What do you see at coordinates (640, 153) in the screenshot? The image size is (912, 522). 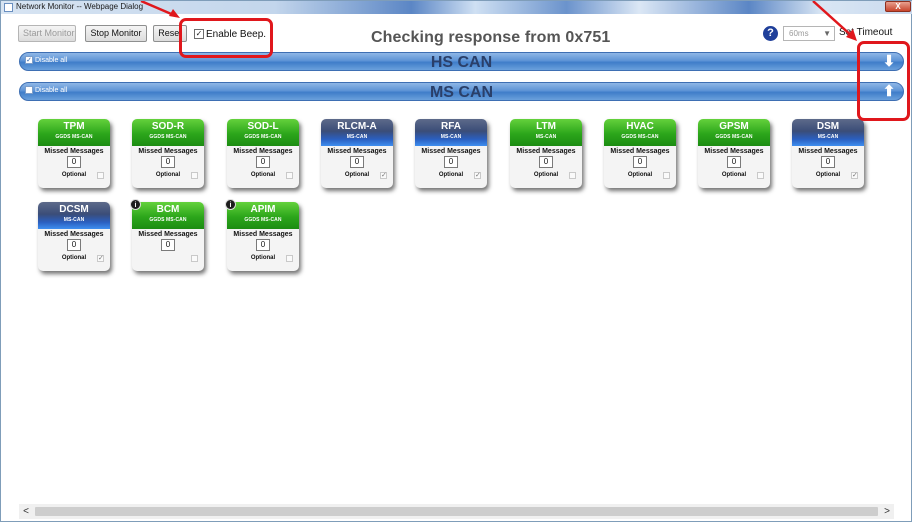 I see `ecu-card: HVAC GGDS MS-CAN Missed Messages 0 Optional` at bounding box center [640, 153].